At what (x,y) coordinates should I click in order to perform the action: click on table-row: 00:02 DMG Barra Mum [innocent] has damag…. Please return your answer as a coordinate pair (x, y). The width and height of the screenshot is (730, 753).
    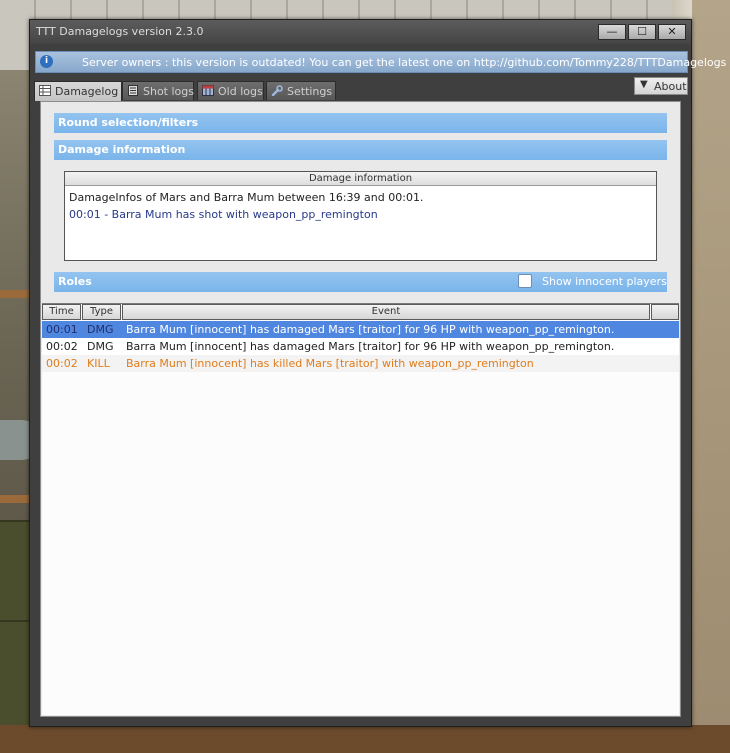
    Looking at the image, I should click on (360, 346).